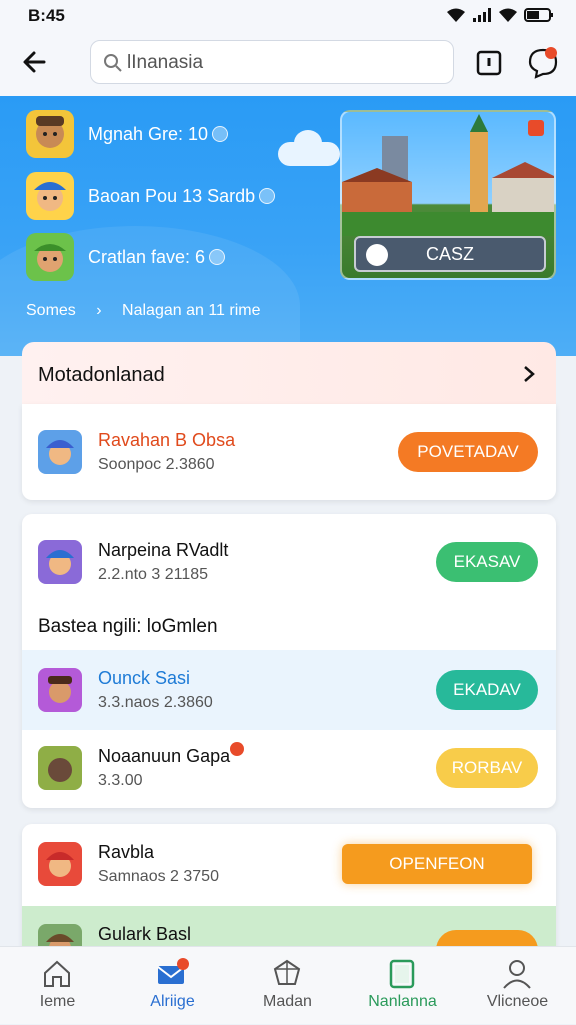 The image size is (576, 1025). What do you see at coordinates (289, 562) in the screenshot?
I see `list-item: Narpeina RVadlt 2.2.nto 3 21185 EKASAV` at bounding box center [289, 562].